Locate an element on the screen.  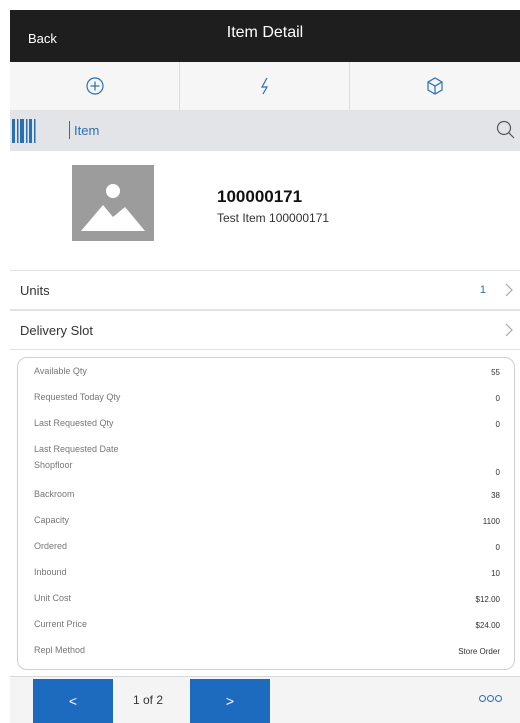
plus-circle-icon is located at coordinates (94, 86).